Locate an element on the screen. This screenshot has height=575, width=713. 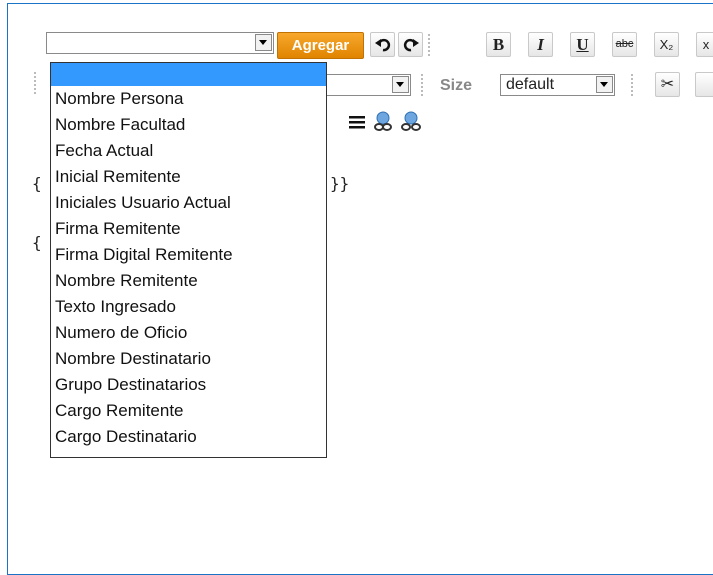
superscript-button: x is located at coordinates (704, 44).